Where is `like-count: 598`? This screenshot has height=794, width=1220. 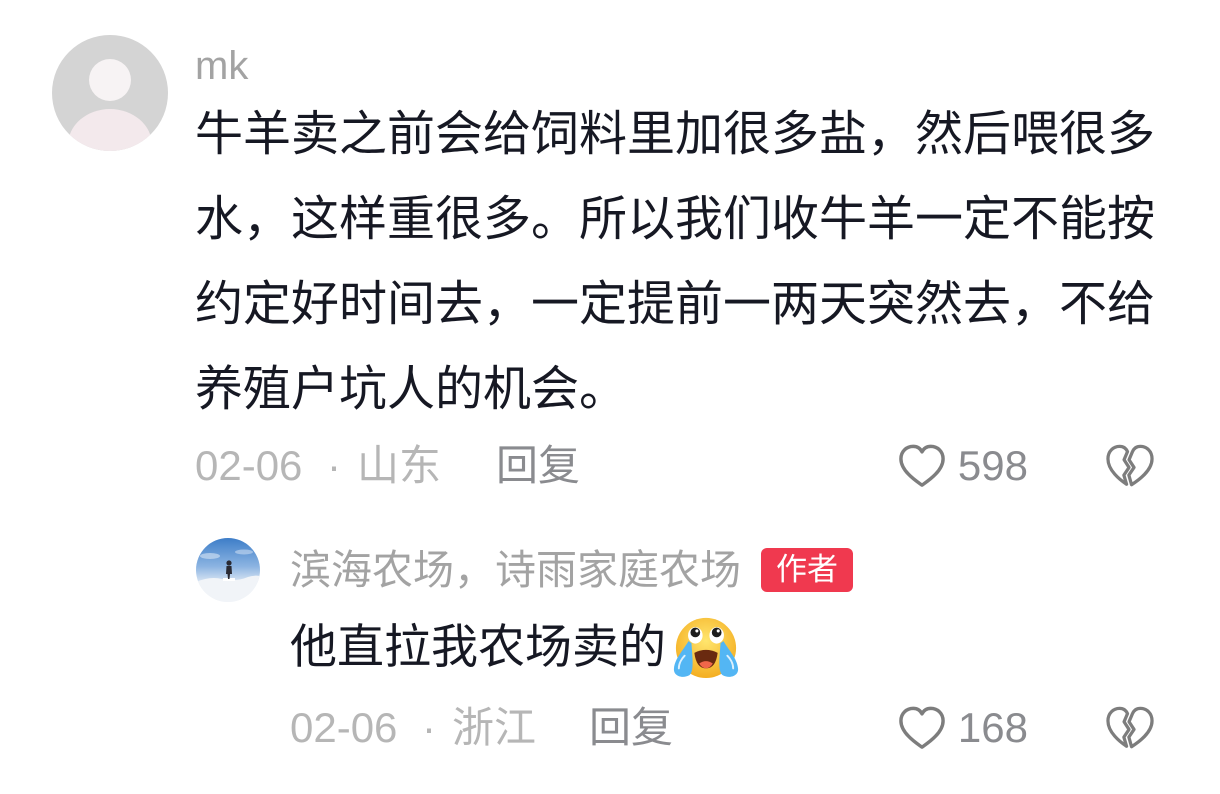
like-count: 598 is located at coordinates (992, 465).